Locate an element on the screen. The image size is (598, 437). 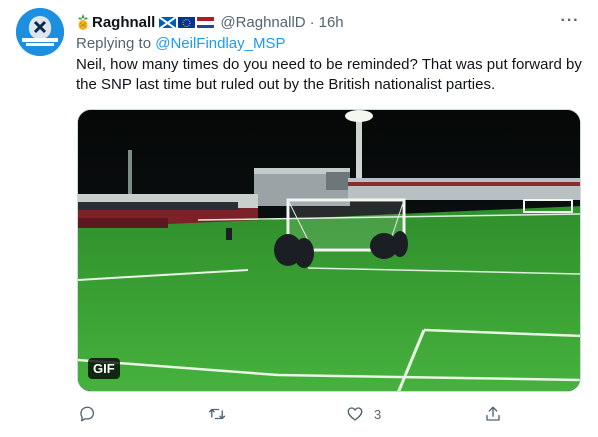
flag-emojis is located at coordinates (187, 22).